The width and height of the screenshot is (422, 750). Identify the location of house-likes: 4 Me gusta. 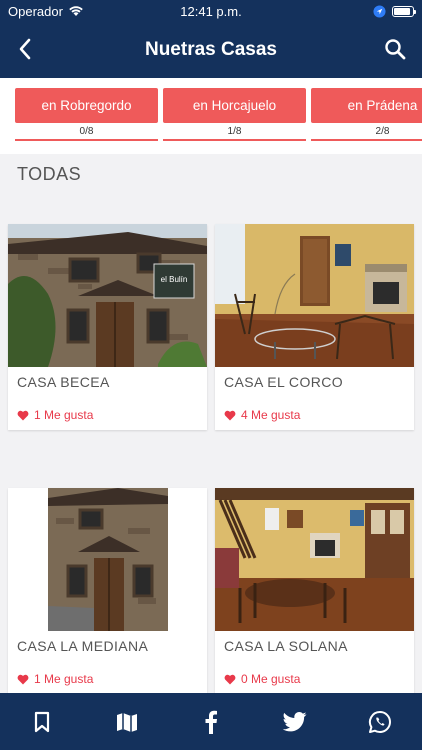
(262, 415).